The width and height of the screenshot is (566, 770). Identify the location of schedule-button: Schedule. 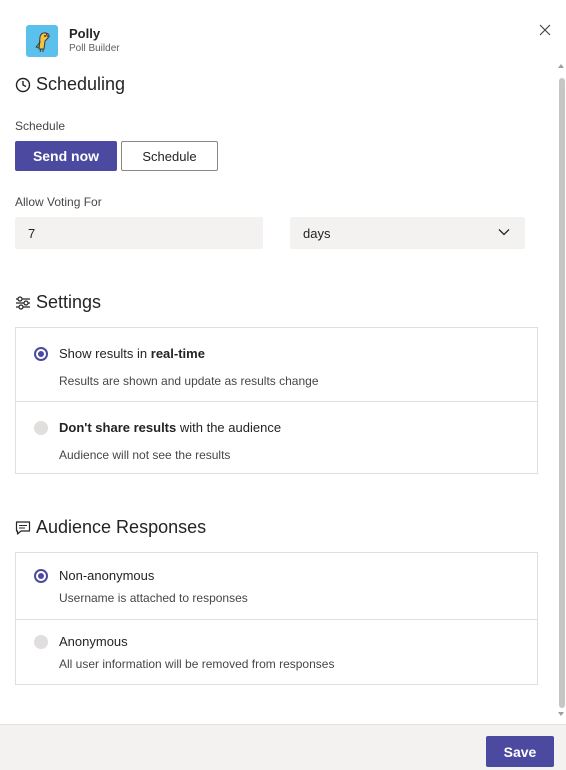
(169, 156).